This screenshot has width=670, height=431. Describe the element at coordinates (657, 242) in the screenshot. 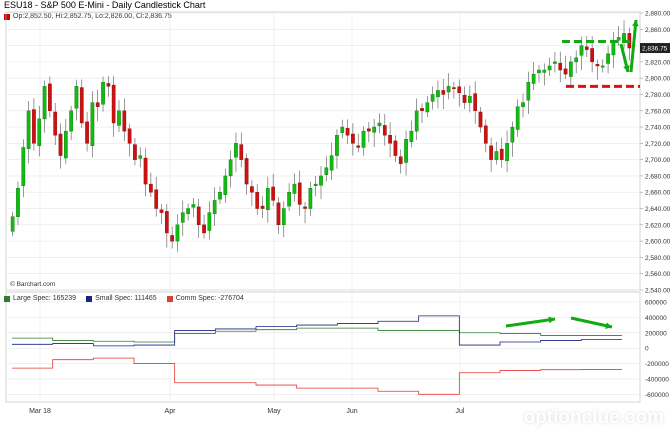

I see `price-tick-label: 2,600.00` at that location.